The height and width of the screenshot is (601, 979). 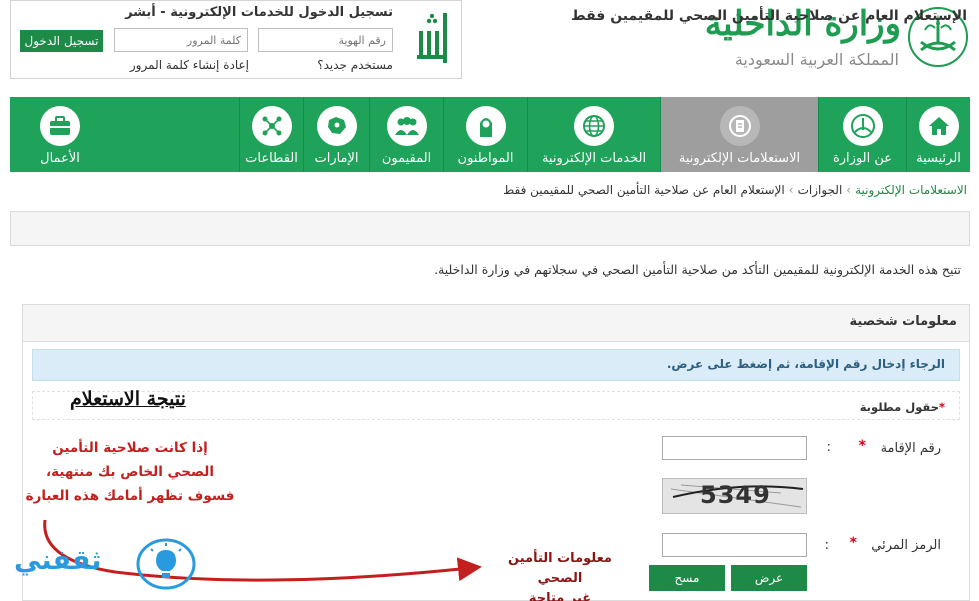 I want to click on regions-icon, so click(x=336, y=126).